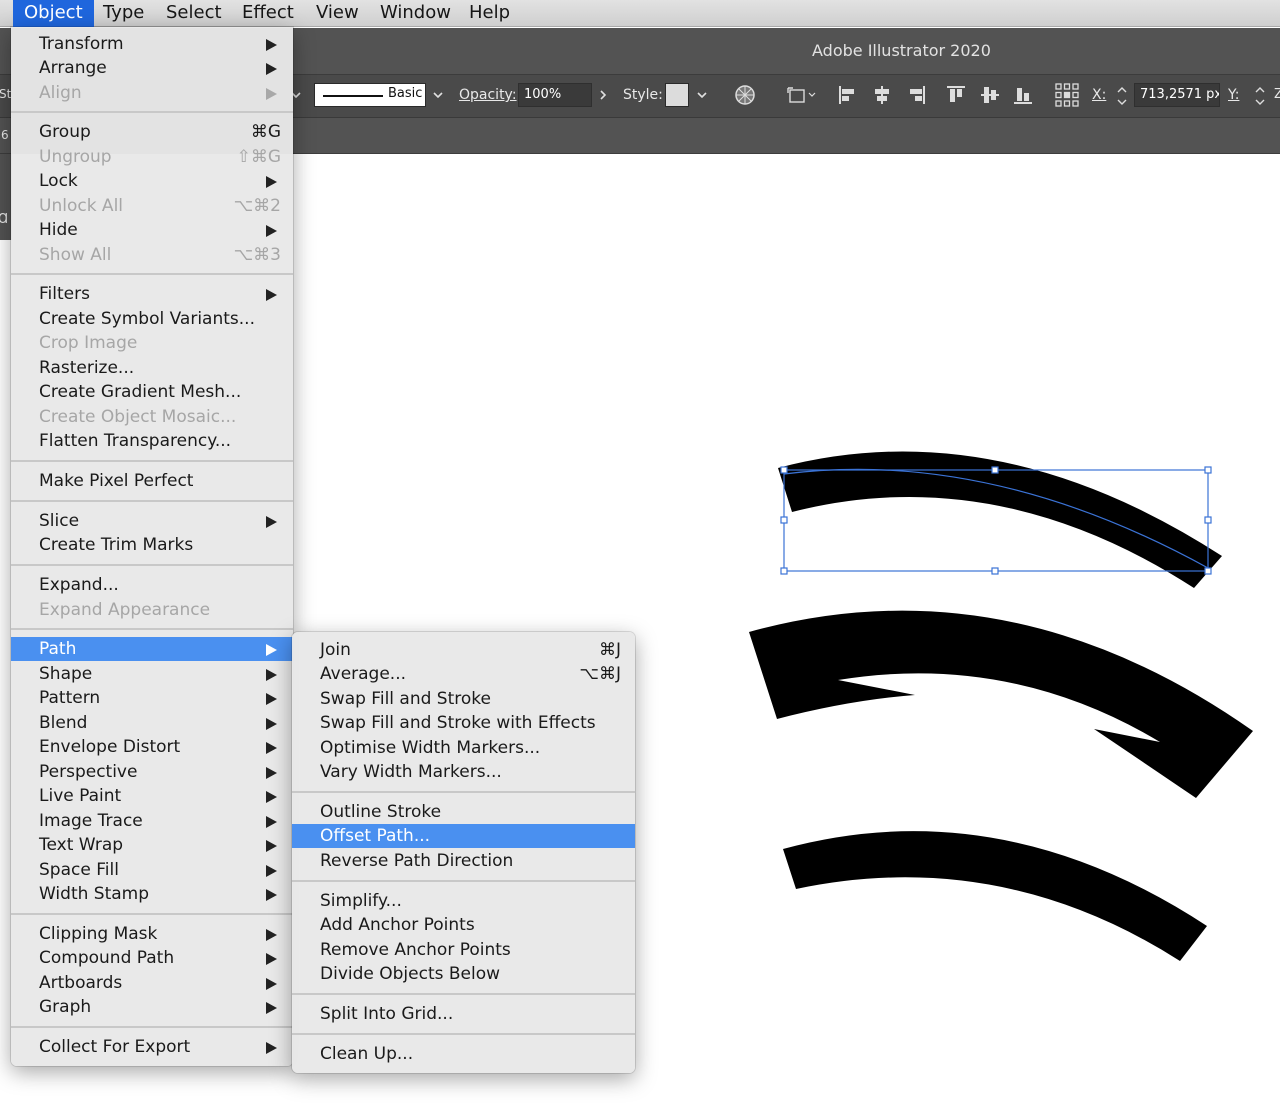  Describe the element at coordinates (152, 230) in the screenshot. I see `menu-item-hide: Hide` at that location.